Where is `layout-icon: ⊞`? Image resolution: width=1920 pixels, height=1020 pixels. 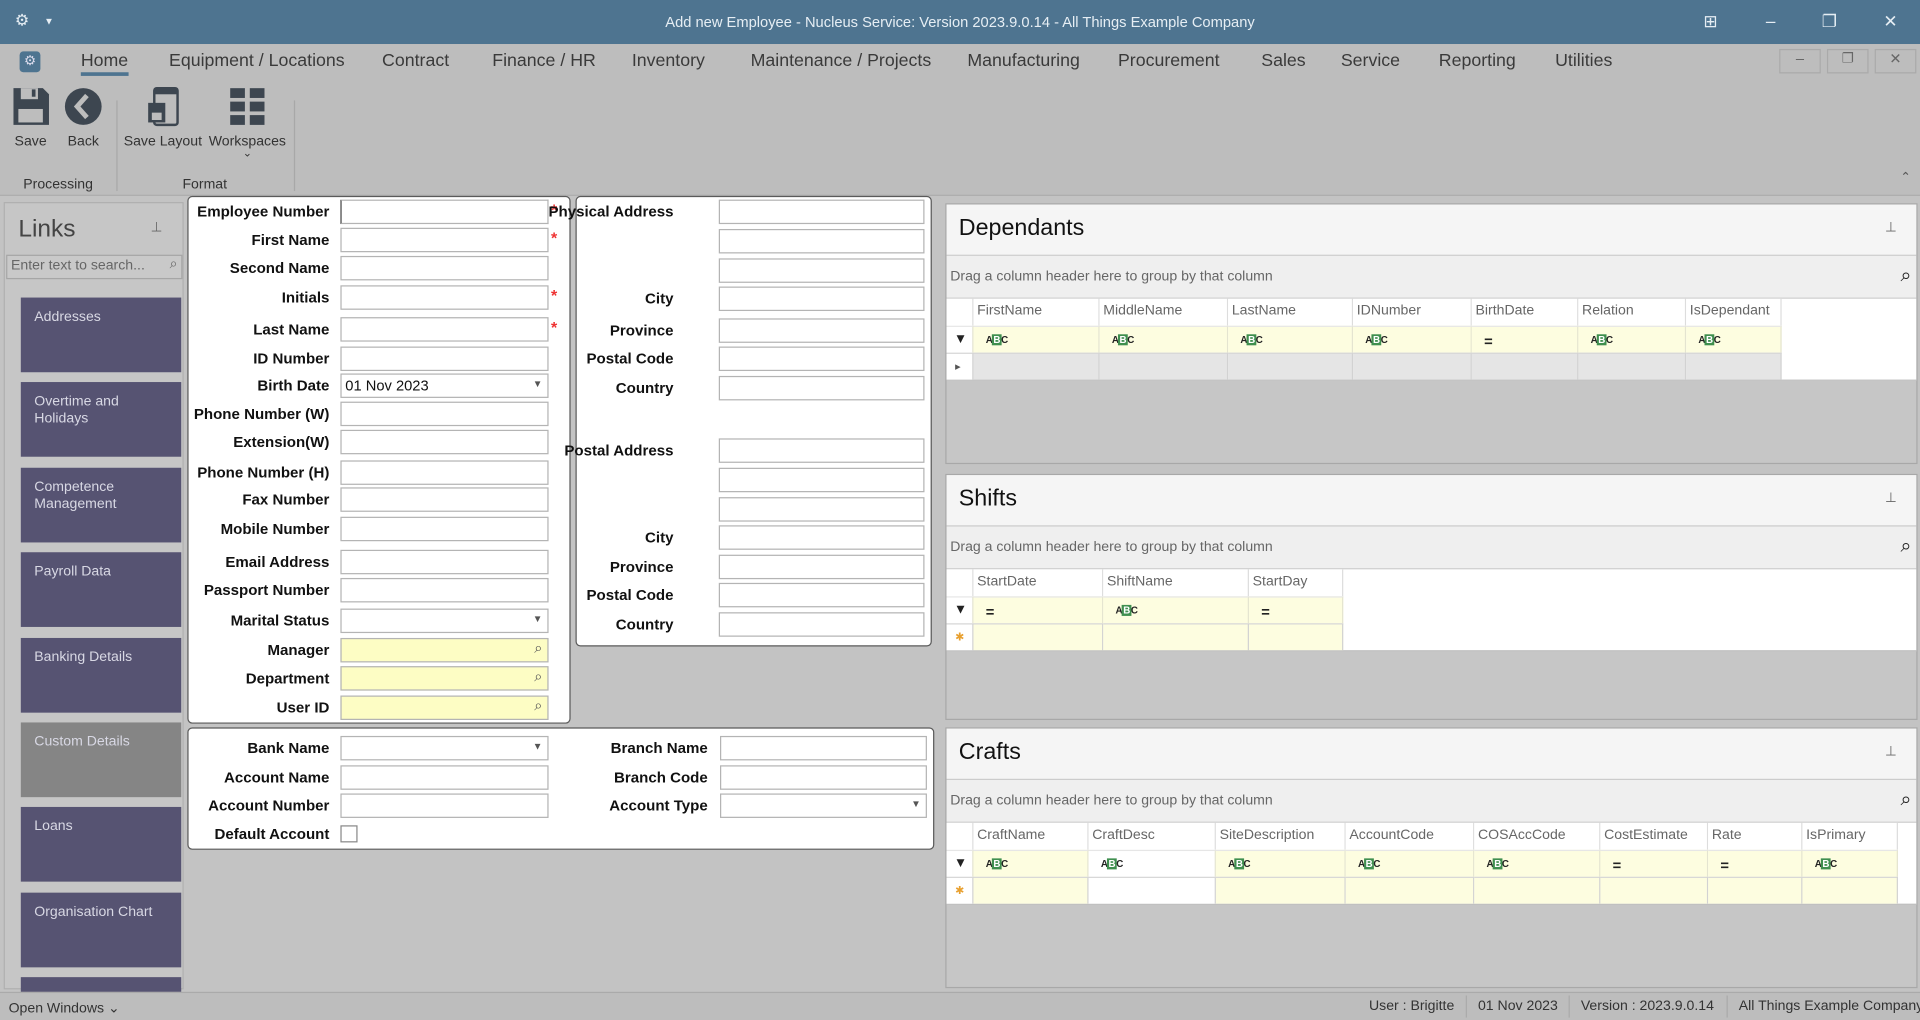
layout-icon: ⊞ is located at coordinates (1710, 21).